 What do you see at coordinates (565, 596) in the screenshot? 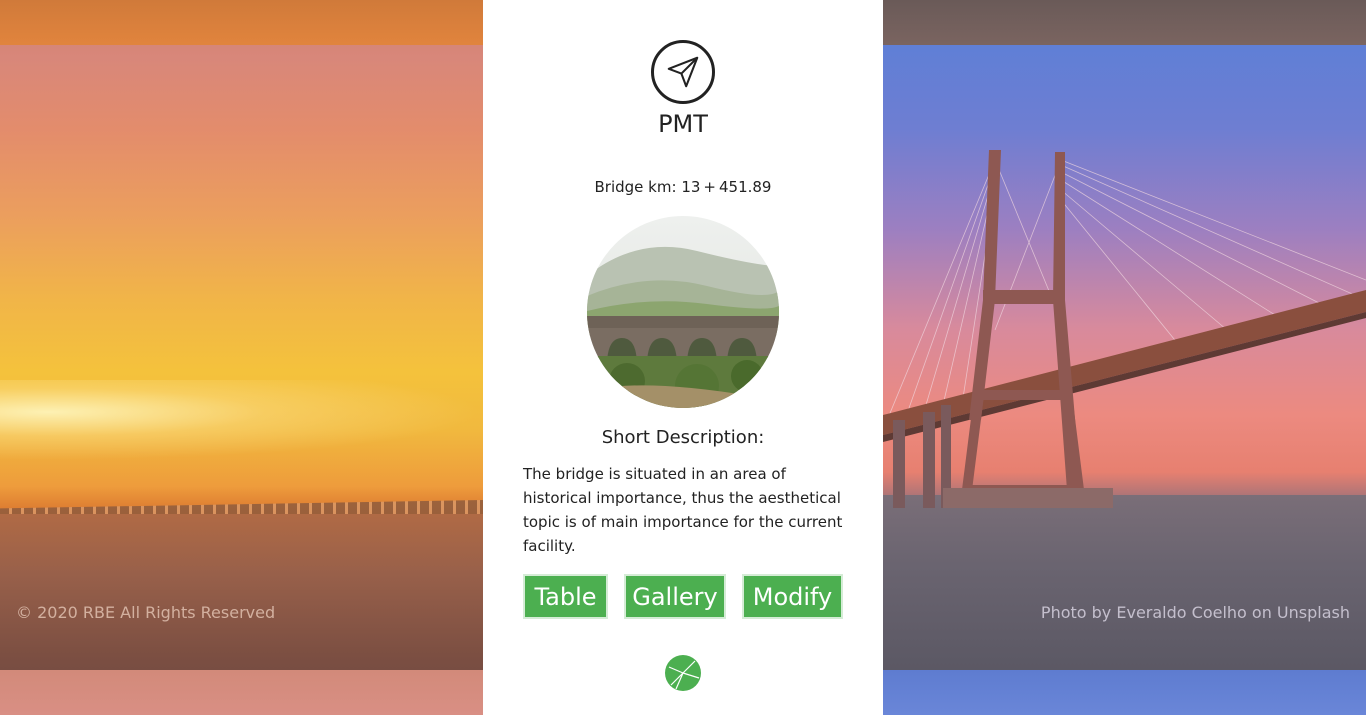
I see `table-button: Table` at bounding box center [565, 596].